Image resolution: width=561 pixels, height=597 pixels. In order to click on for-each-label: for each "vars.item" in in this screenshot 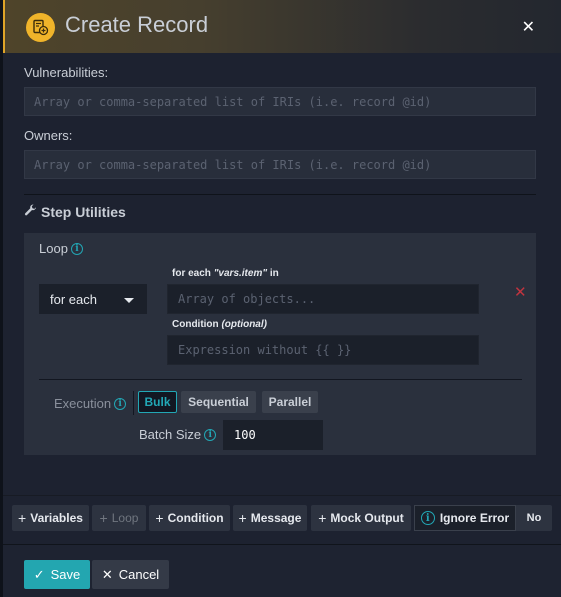, I will do `click(225, 273)`.